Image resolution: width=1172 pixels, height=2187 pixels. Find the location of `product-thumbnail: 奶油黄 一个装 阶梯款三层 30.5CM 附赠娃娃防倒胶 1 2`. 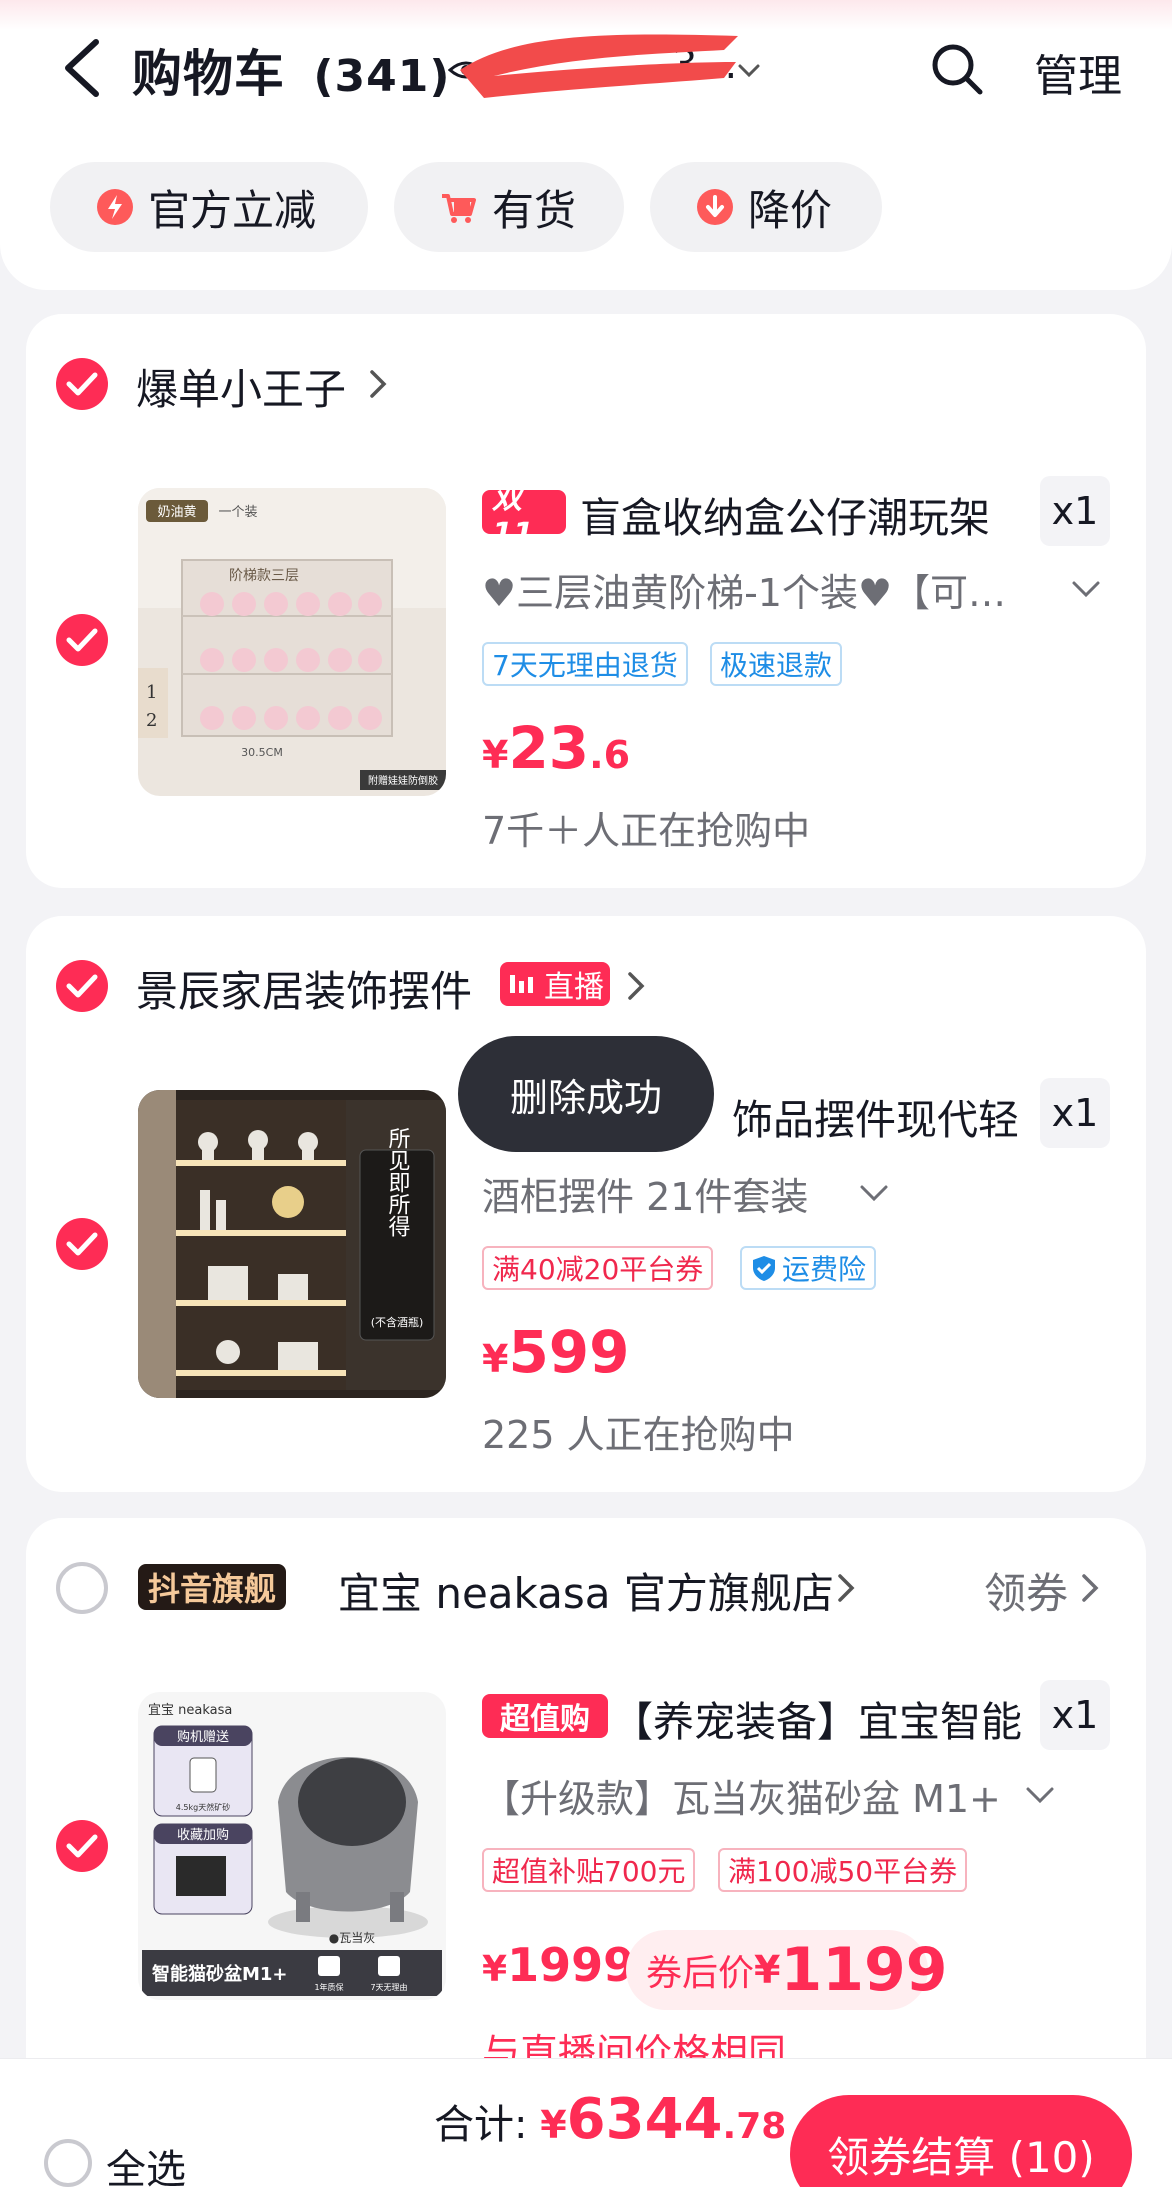

product-thumbnail: 奶油黄 一个装 阶梯款三层 30.5CM 附赠娃娃防倒胶 1 2 is located at coordinates (292, 642).